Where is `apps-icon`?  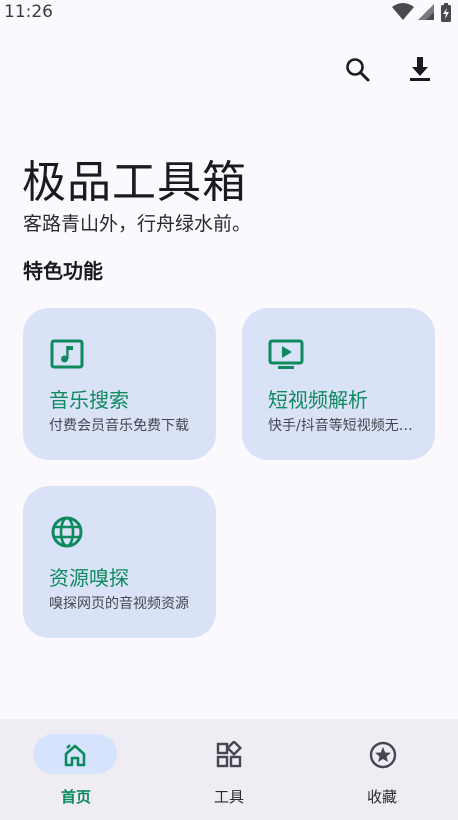 apps-icon is located at coordinates (229, 754).